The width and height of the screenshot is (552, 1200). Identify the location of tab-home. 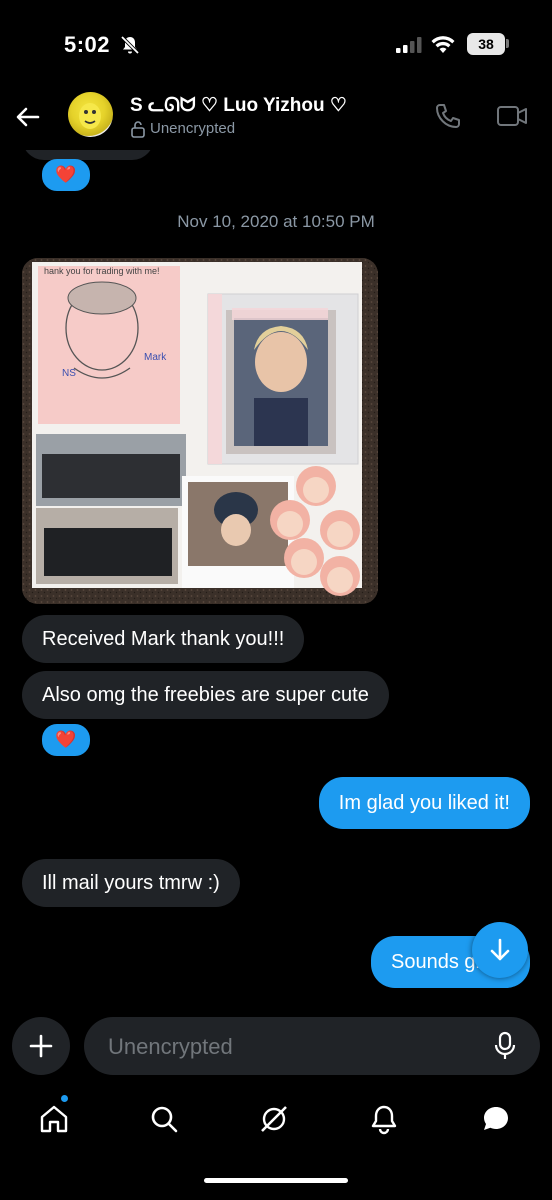
(54, 1119).